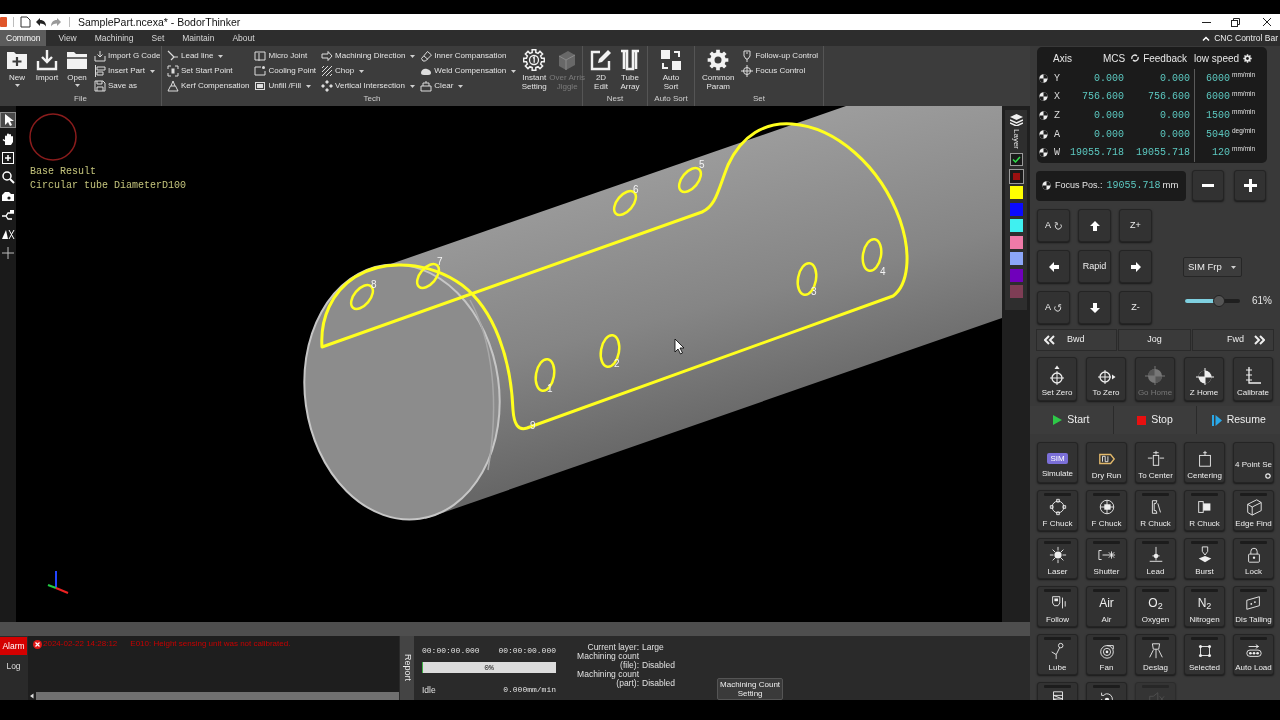 The width and height of the screenshot is (1280, 720). I want to click on menu-tab: Maintain, so click(198, 38).